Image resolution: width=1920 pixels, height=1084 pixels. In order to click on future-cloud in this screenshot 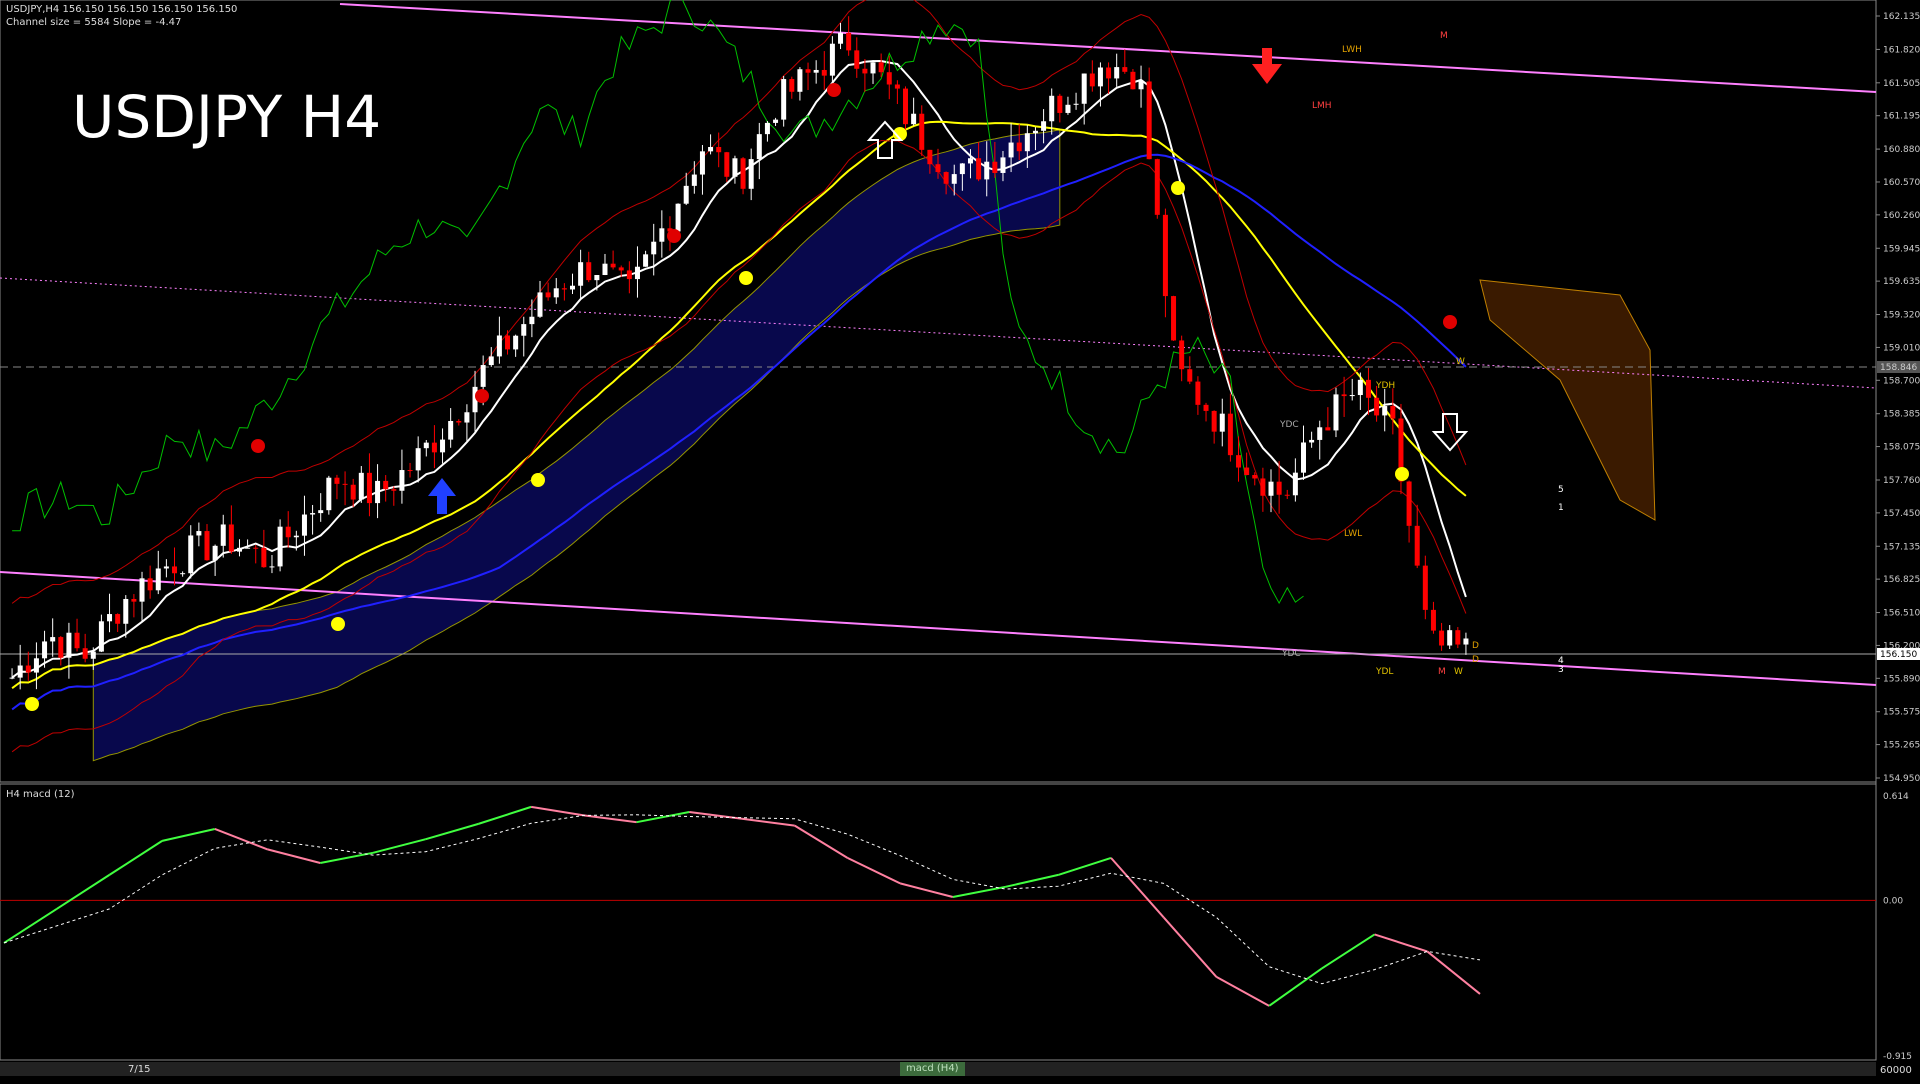, I will do `click(1567, 400)`.